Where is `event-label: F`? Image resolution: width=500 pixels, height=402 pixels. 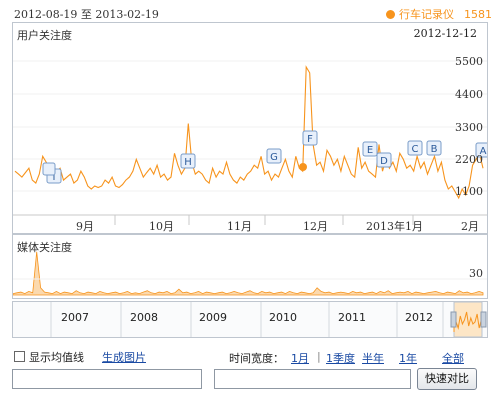
event-label: F is located at coordinates (310, 139).